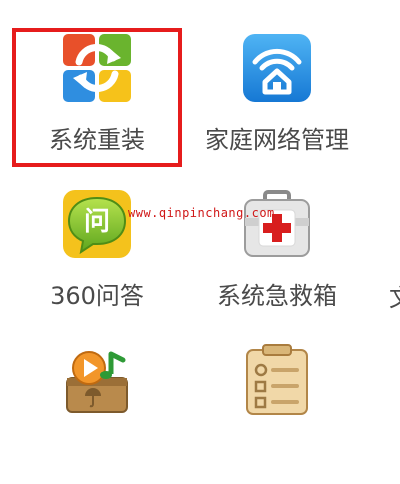 This screenshot has height=484, width=400. I want to click on tile-label: 家庭网络管理, so click(277, 140).